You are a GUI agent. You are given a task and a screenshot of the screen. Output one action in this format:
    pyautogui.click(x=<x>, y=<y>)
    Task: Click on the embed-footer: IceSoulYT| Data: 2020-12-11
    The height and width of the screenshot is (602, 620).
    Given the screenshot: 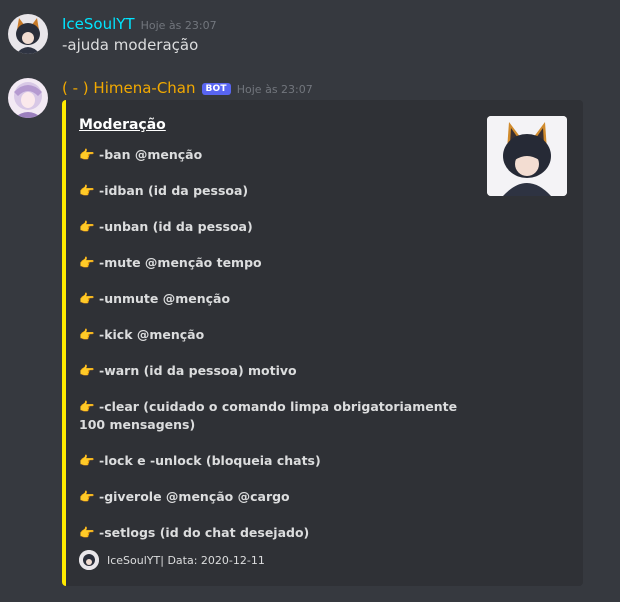 What is the action you would take?
    pyautogui.click(x=172, y=560)
    